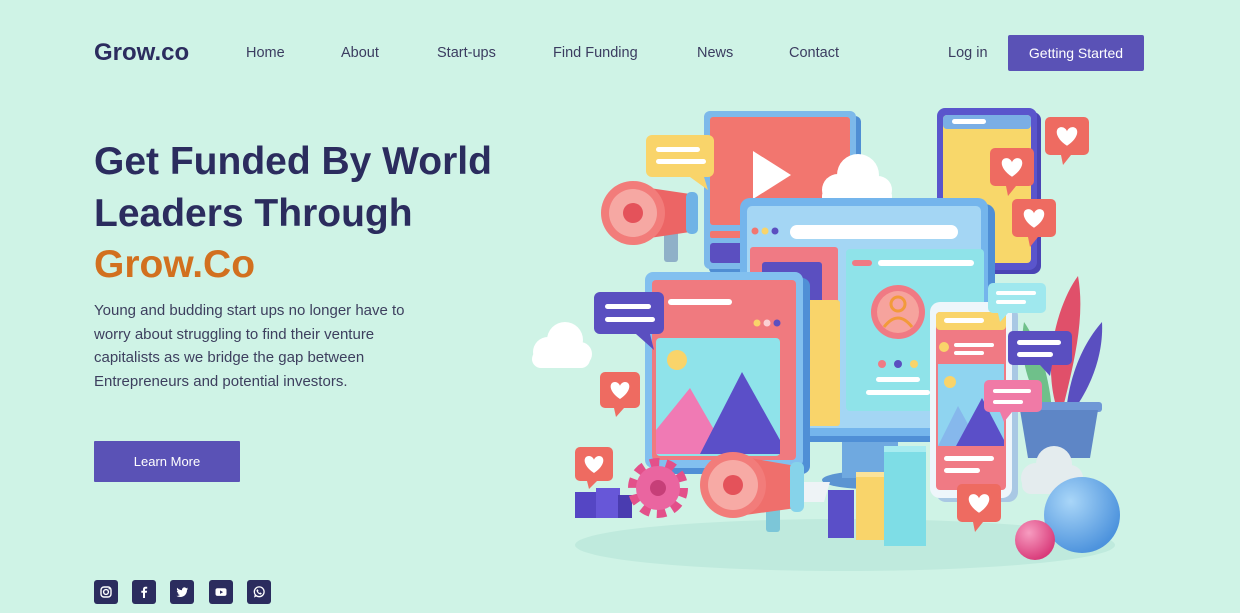  I want to click on nav-start-ups: Start-ups, so click(466, 53).